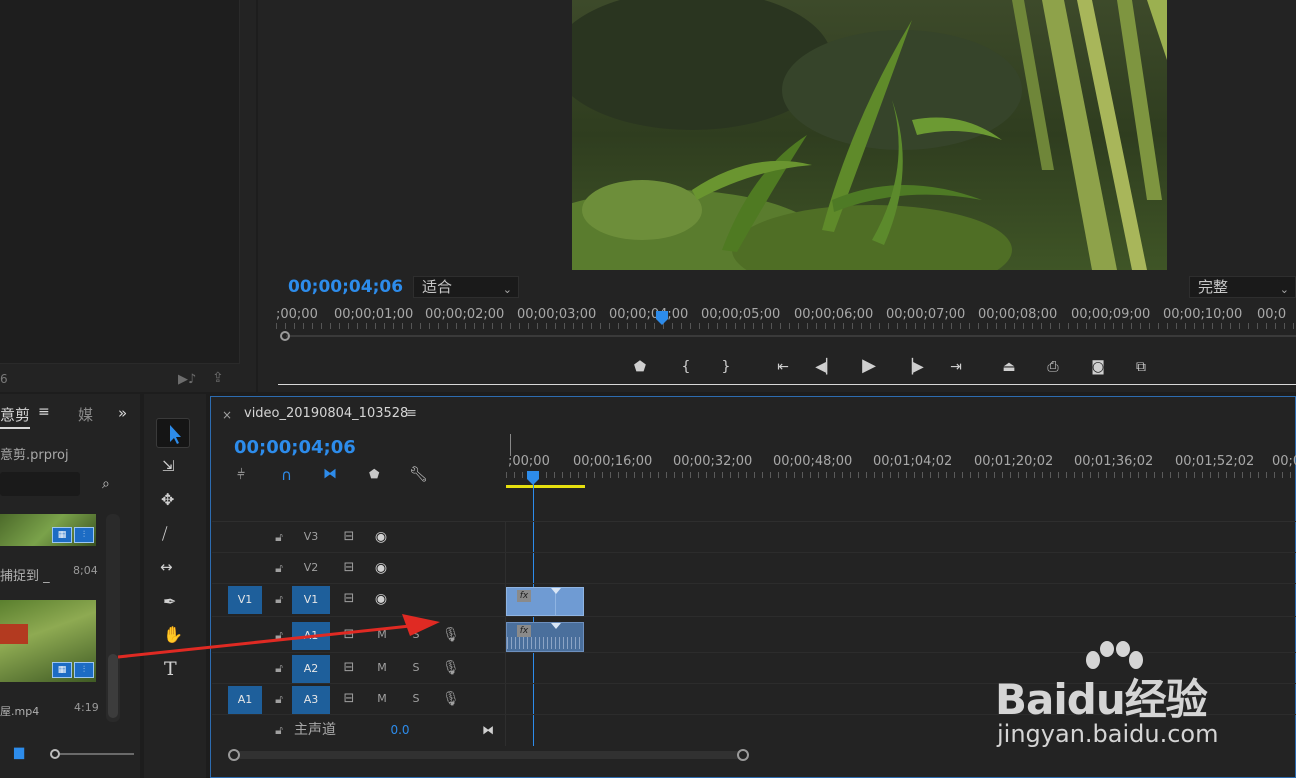  Describe the element at coordinates (245, 700) in the screenshot. I see `source-patch-a1: A1` at that location.